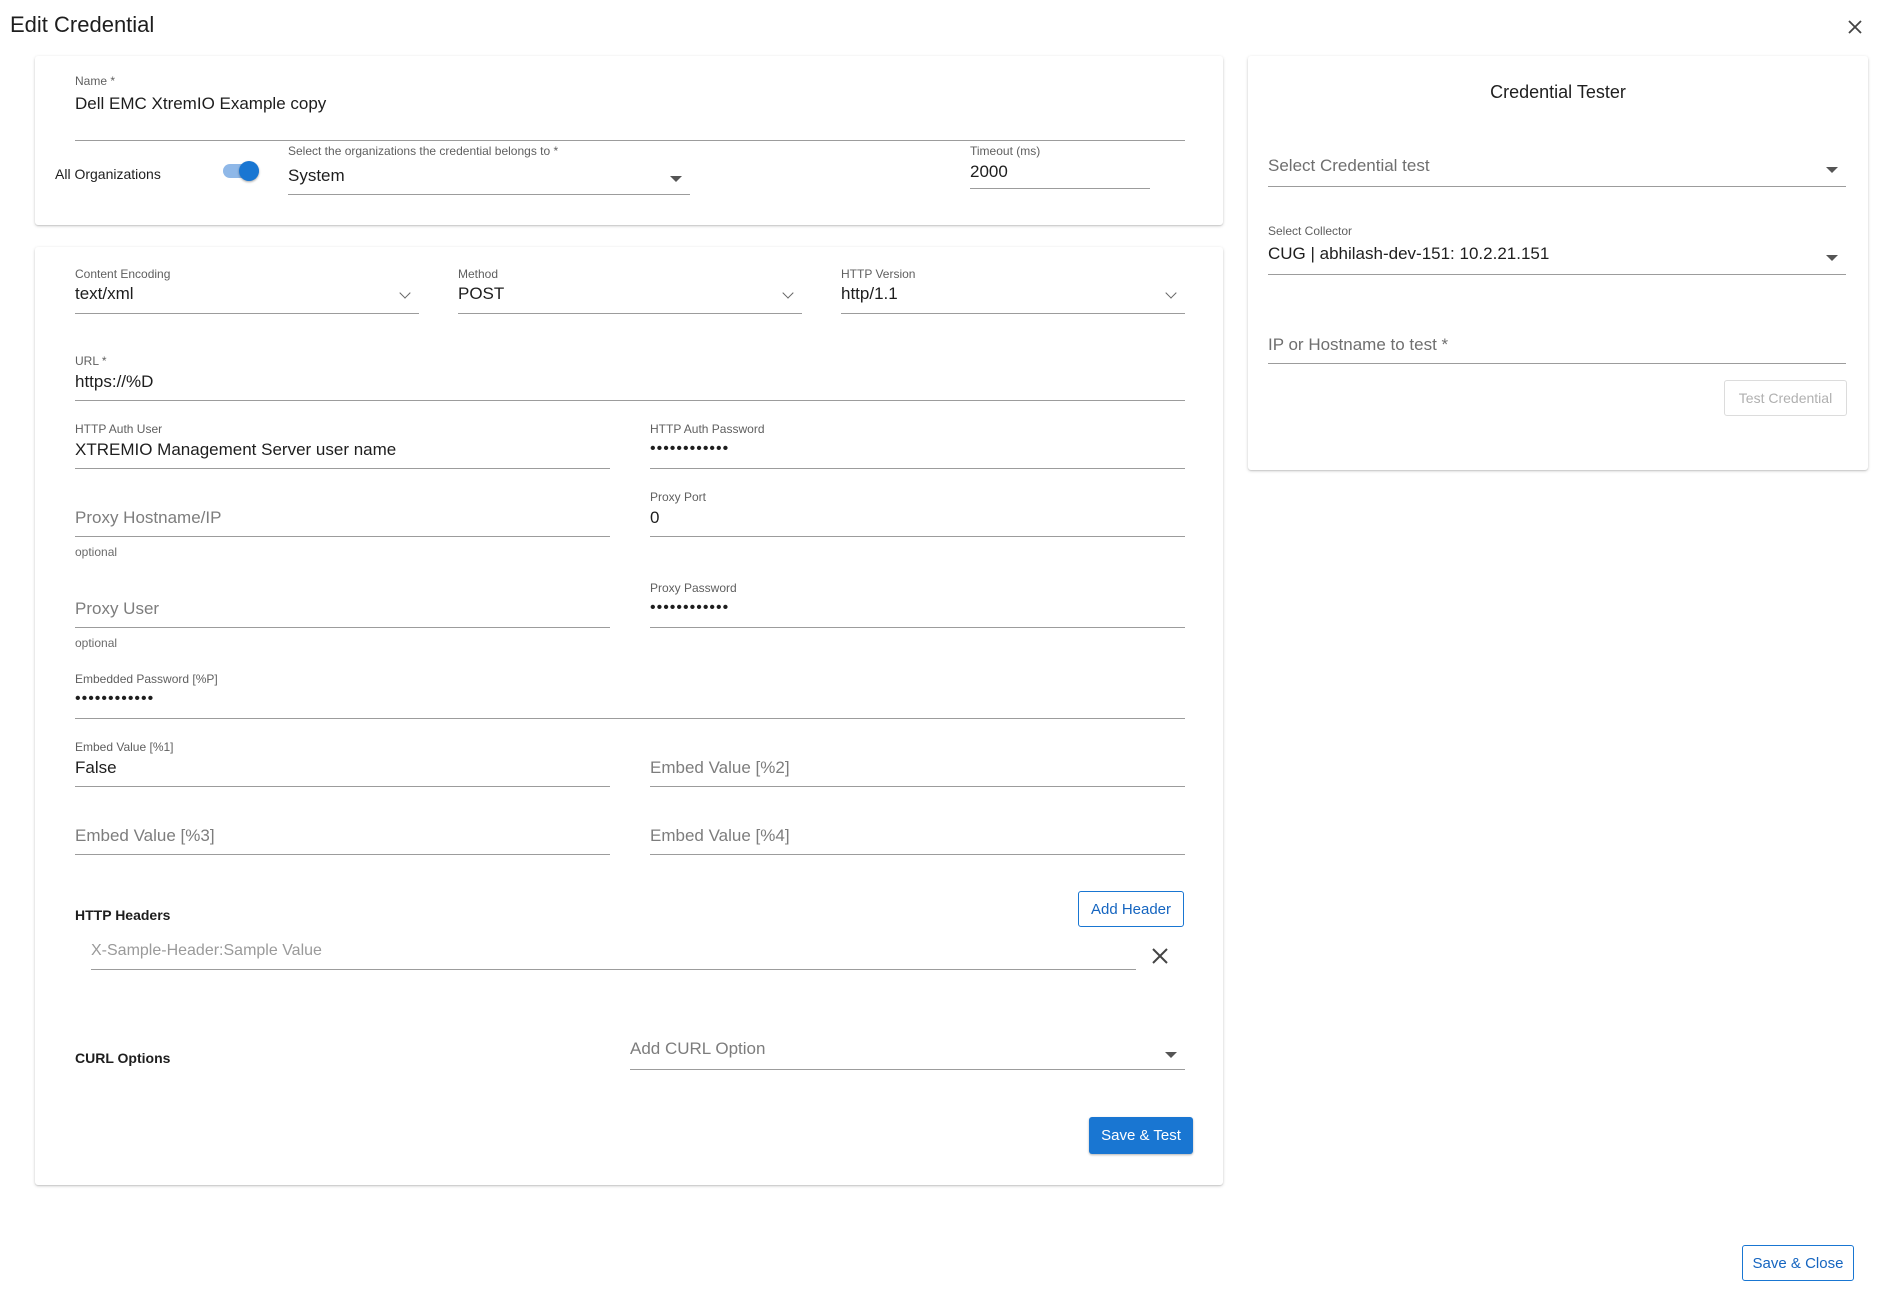  Describe the element at coordinates (630, 379) in the screenshot. I see `url-field: URL * https://%D` at that location.